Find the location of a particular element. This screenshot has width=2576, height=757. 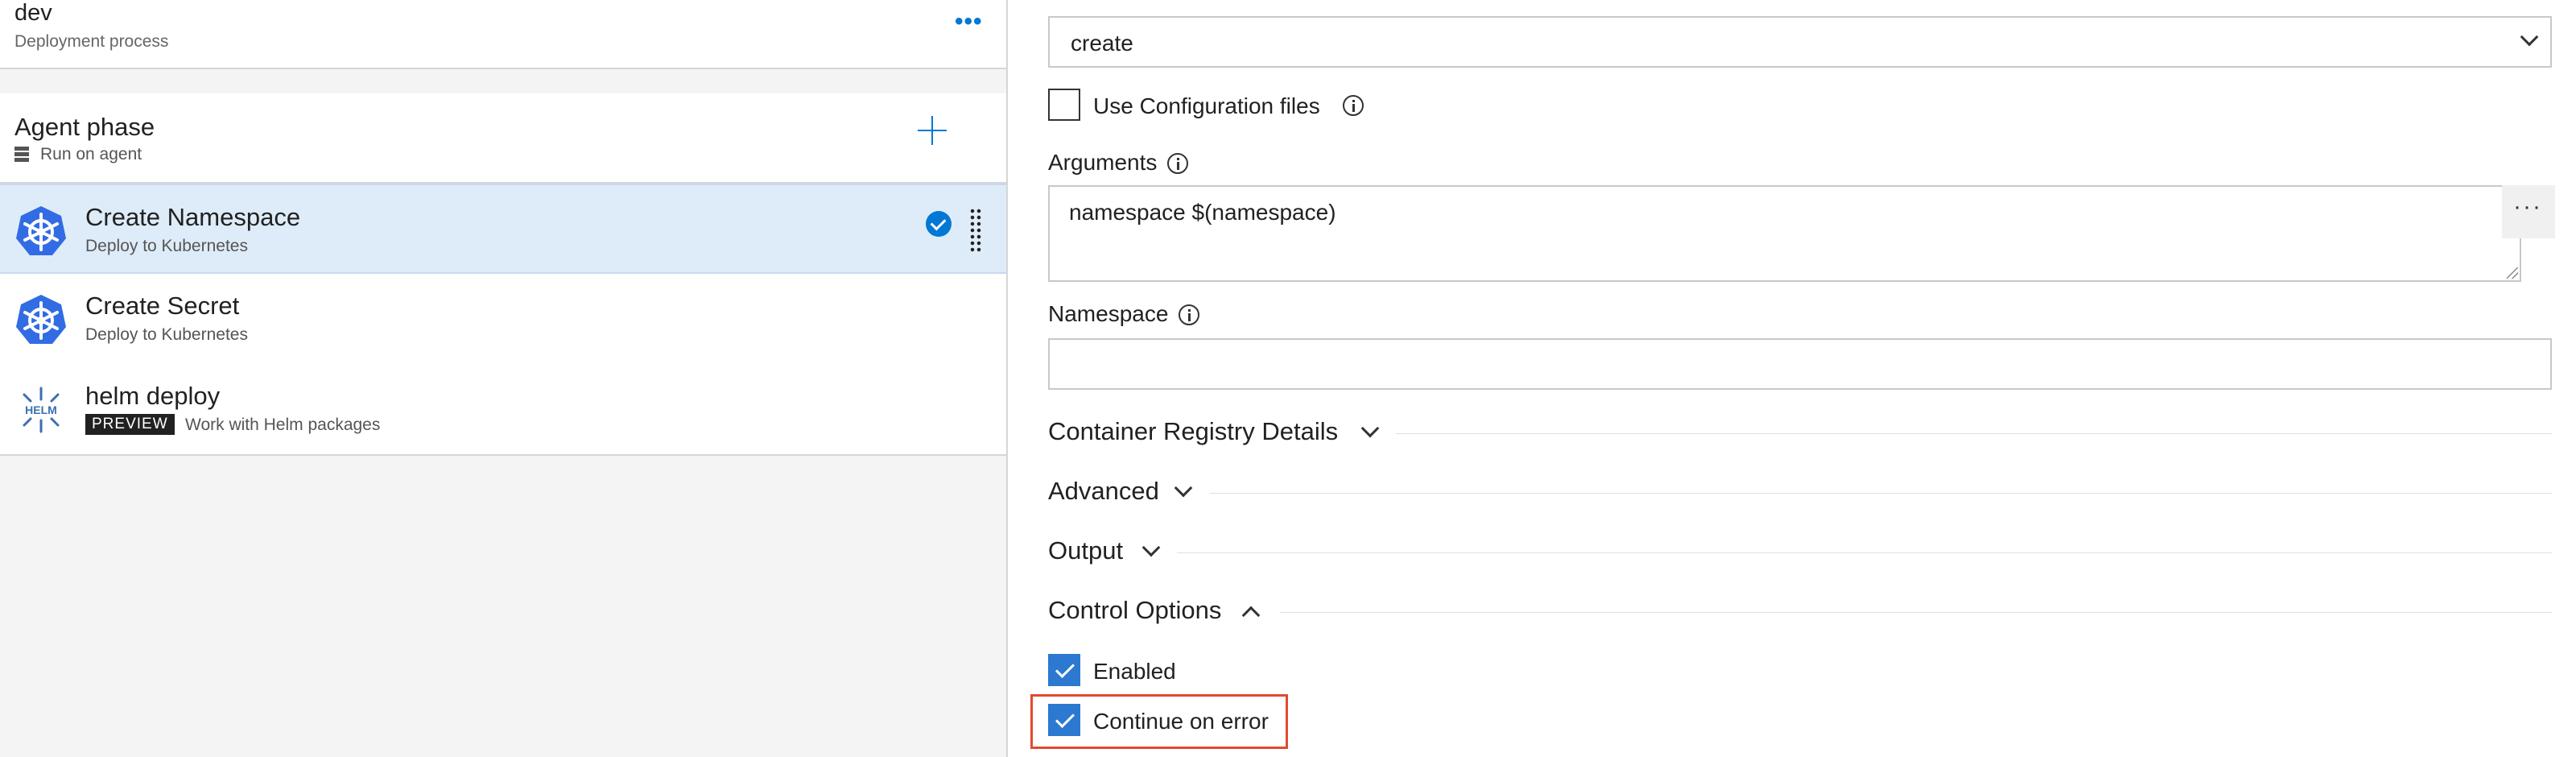

agent-phase-title: Agent phase is located at coordinates (84, 127).